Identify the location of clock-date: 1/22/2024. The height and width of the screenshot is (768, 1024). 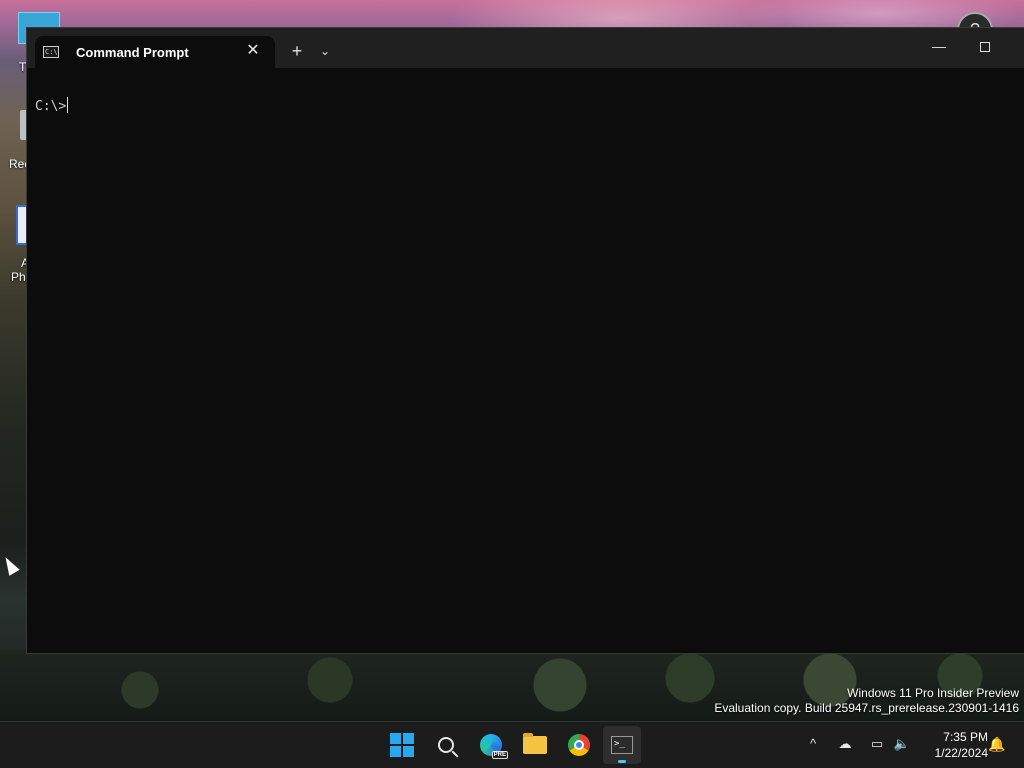
(961, 753).